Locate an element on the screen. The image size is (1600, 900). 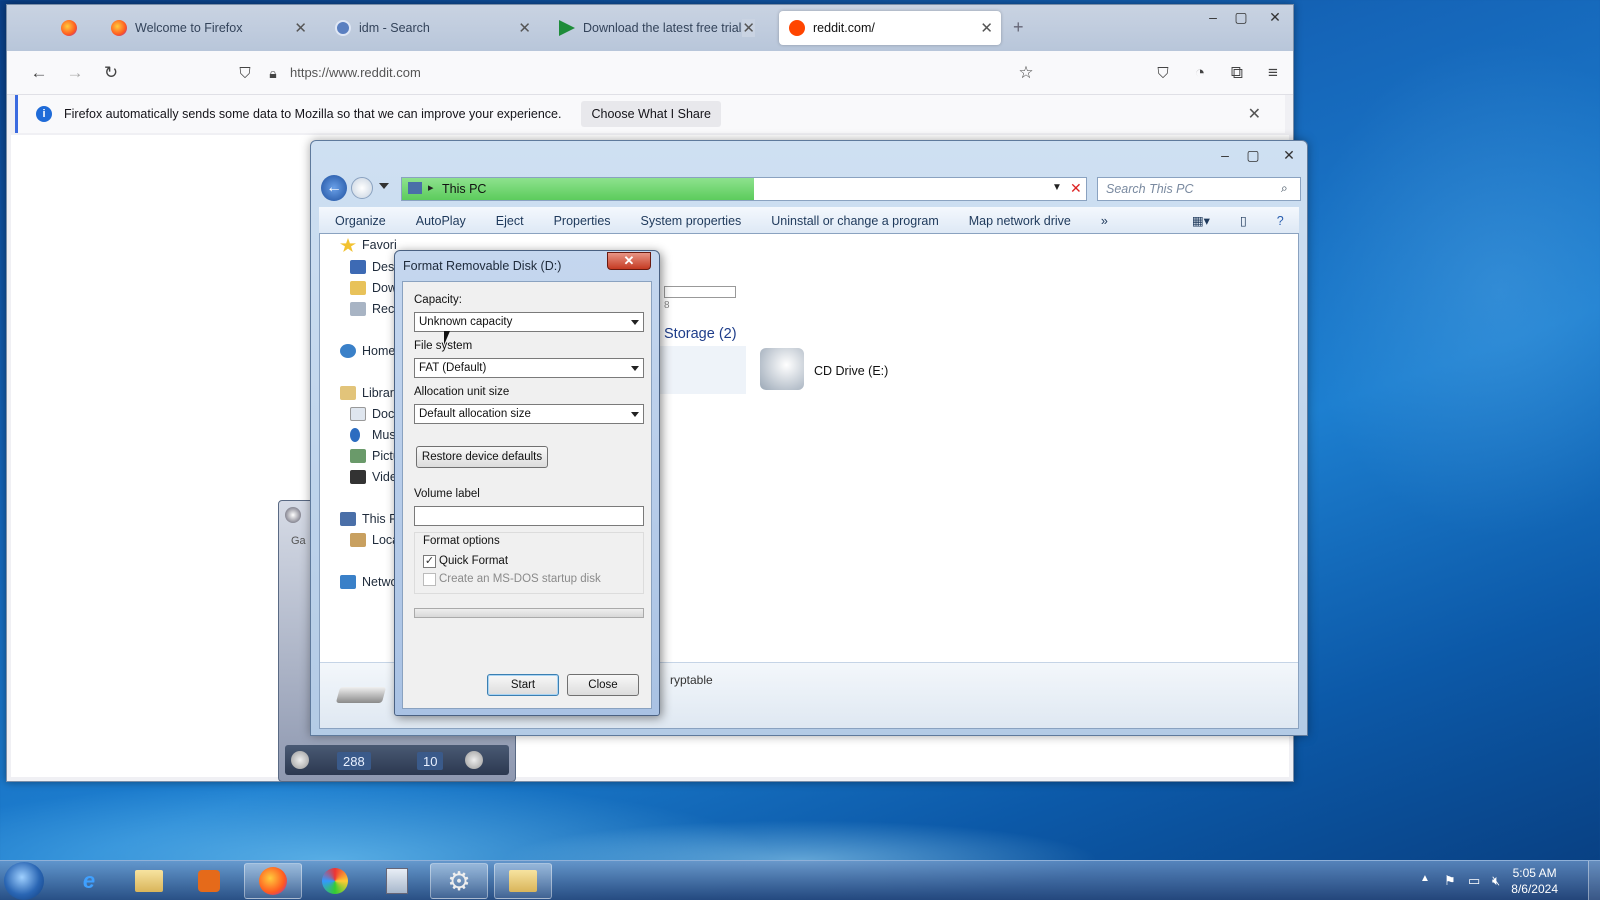
lock-icon: 🔒︎ is located at coordinates (273, 73).